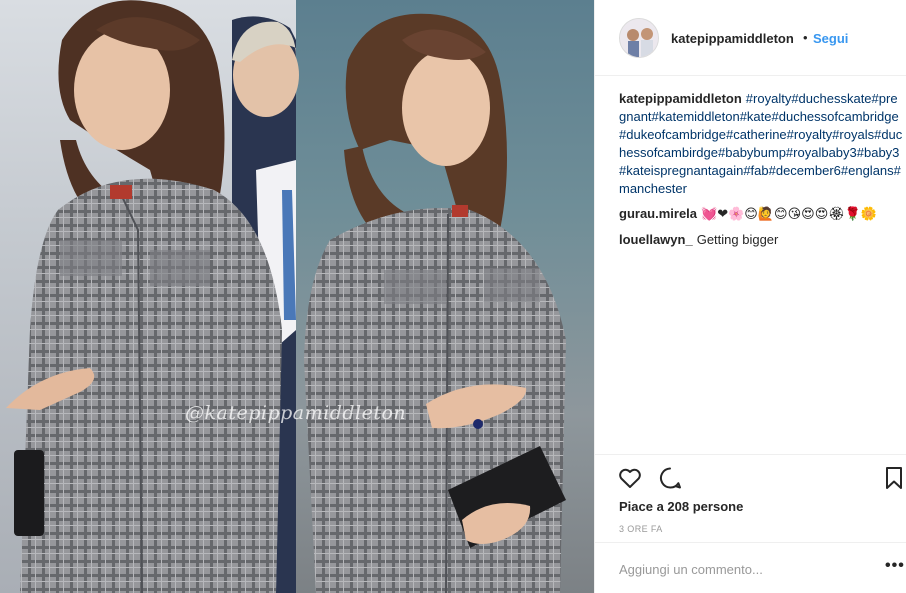 The height and width of the screenshot is (593, 906). I want to click on avatar, so click(639, 38).